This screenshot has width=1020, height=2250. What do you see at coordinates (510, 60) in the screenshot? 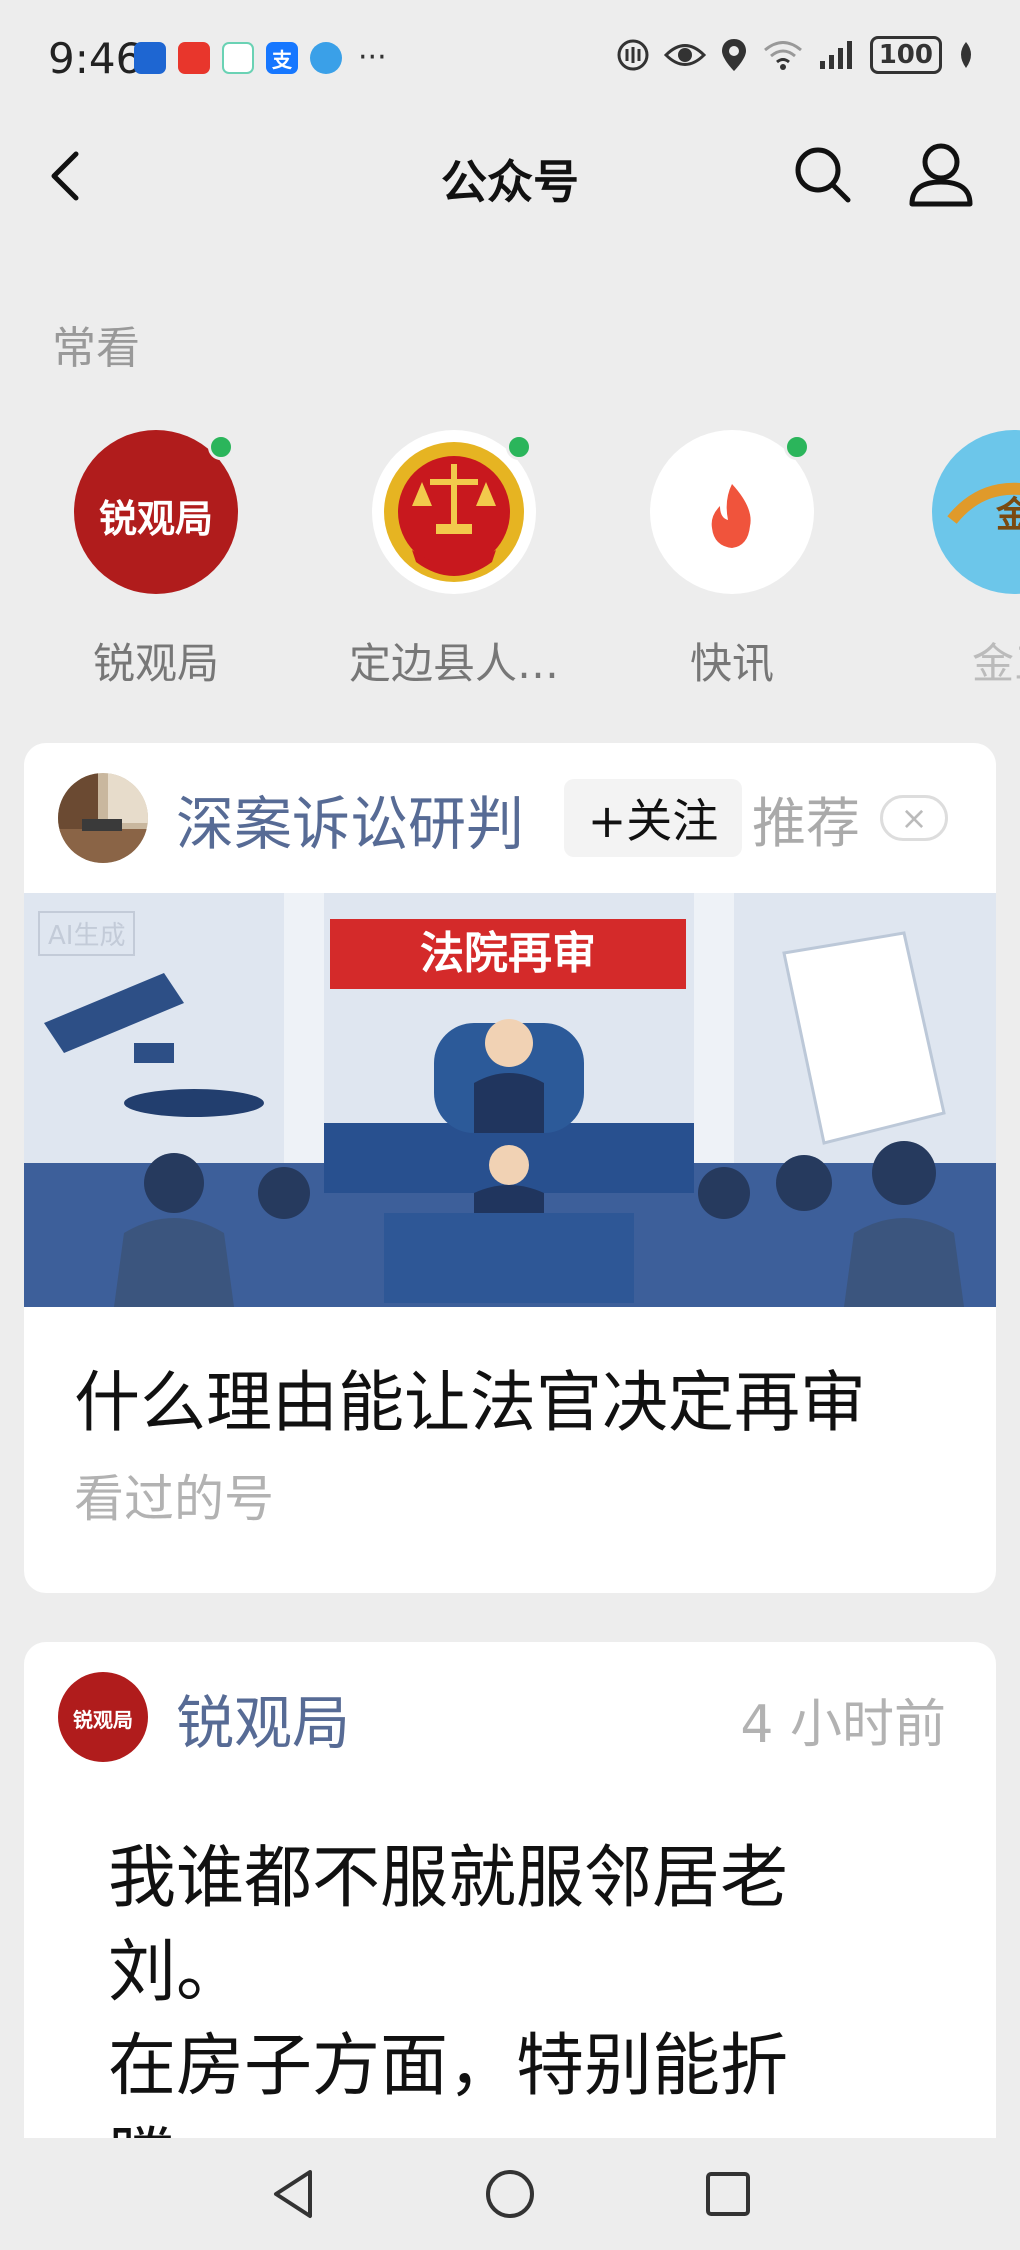
I see `status-bar: 9:46 支 ··· 100` at bounding box center [510, 60].